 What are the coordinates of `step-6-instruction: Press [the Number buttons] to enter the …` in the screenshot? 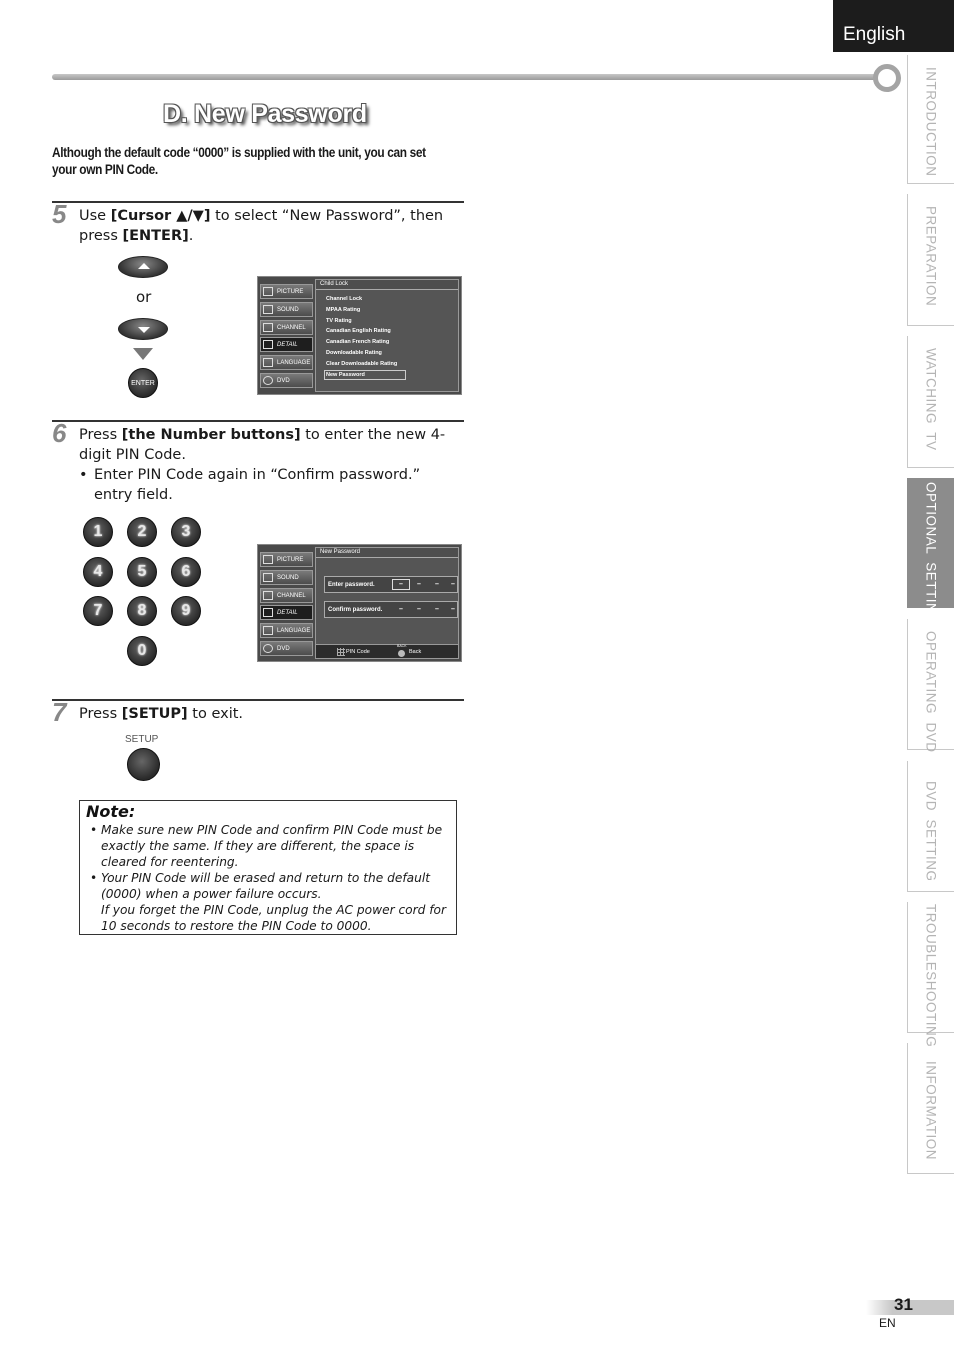 It's located at (262, 445).